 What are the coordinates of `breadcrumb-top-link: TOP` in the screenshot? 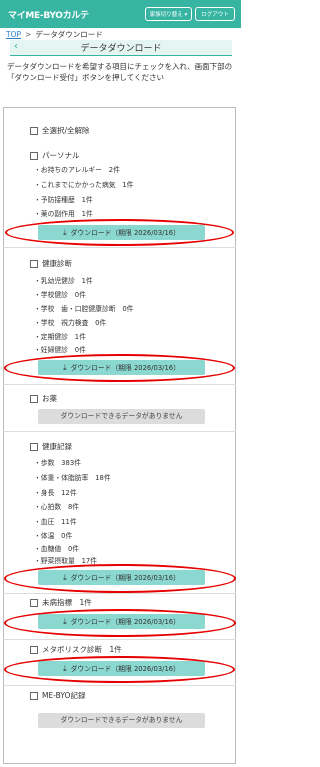 It's located at (13, 34).